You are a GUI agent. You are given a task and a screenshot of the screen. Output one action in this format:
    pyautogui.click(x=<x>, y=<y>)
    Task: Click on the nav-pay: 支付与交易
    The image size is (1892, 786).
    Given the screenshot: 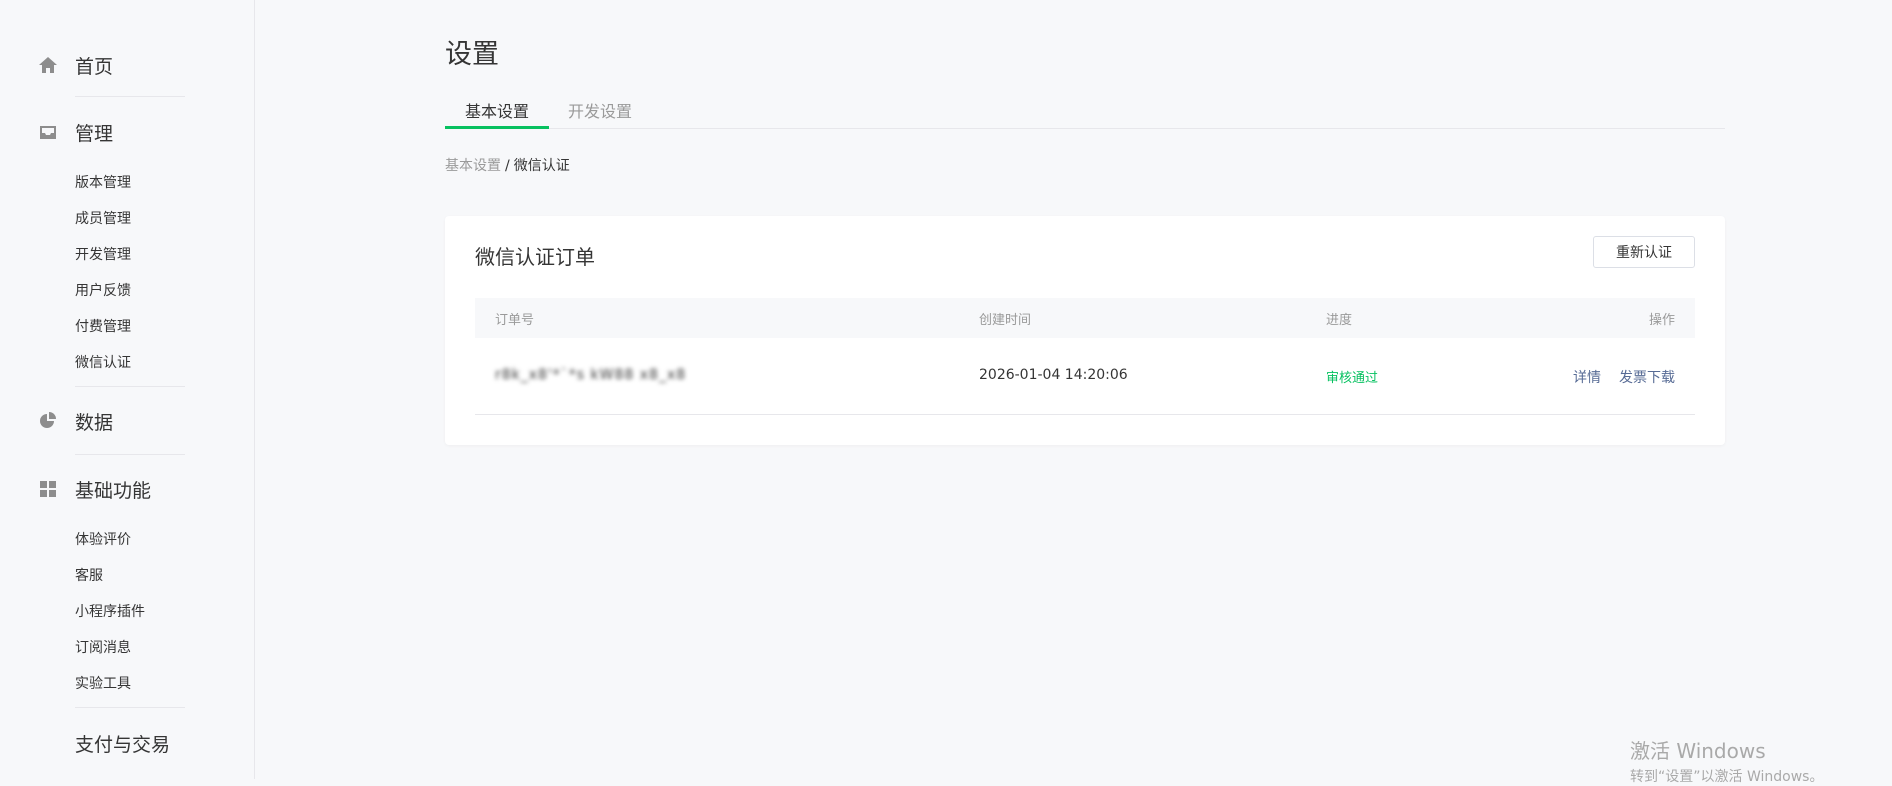 What is the action you would take?
    pyautogui.click(x=122, y=743)
    